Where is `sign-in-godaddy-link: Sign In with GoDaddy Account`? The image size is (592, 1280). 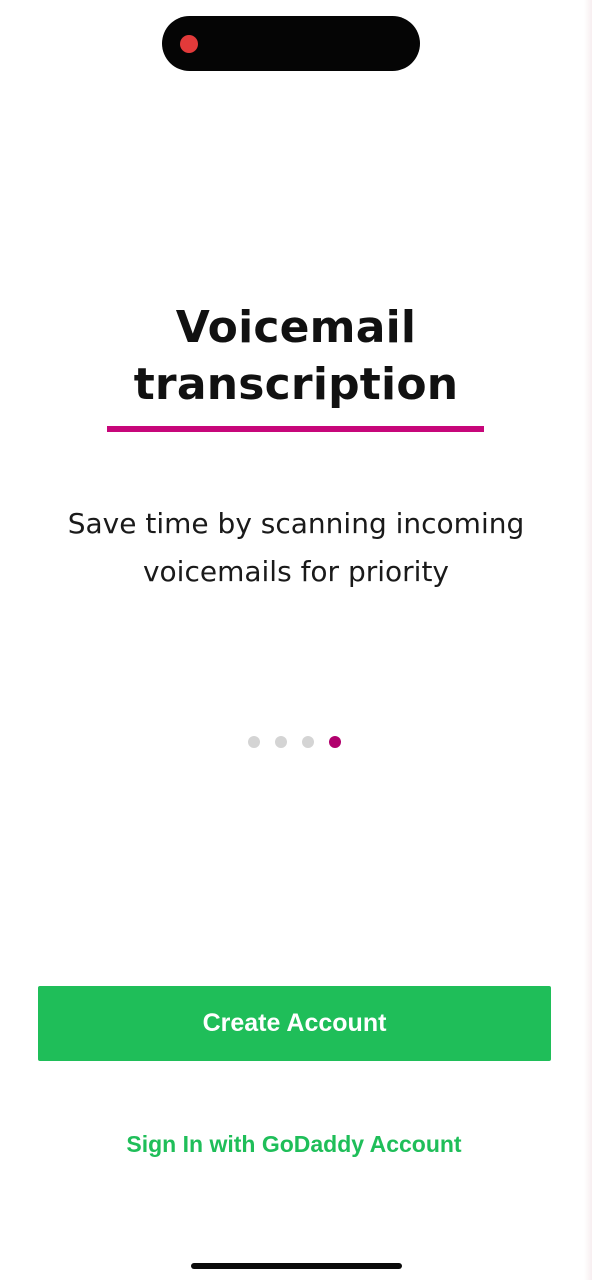 sign-in-godaddy-link: Sign In with GoDaddy Account is located at coordinates (294, 1144).